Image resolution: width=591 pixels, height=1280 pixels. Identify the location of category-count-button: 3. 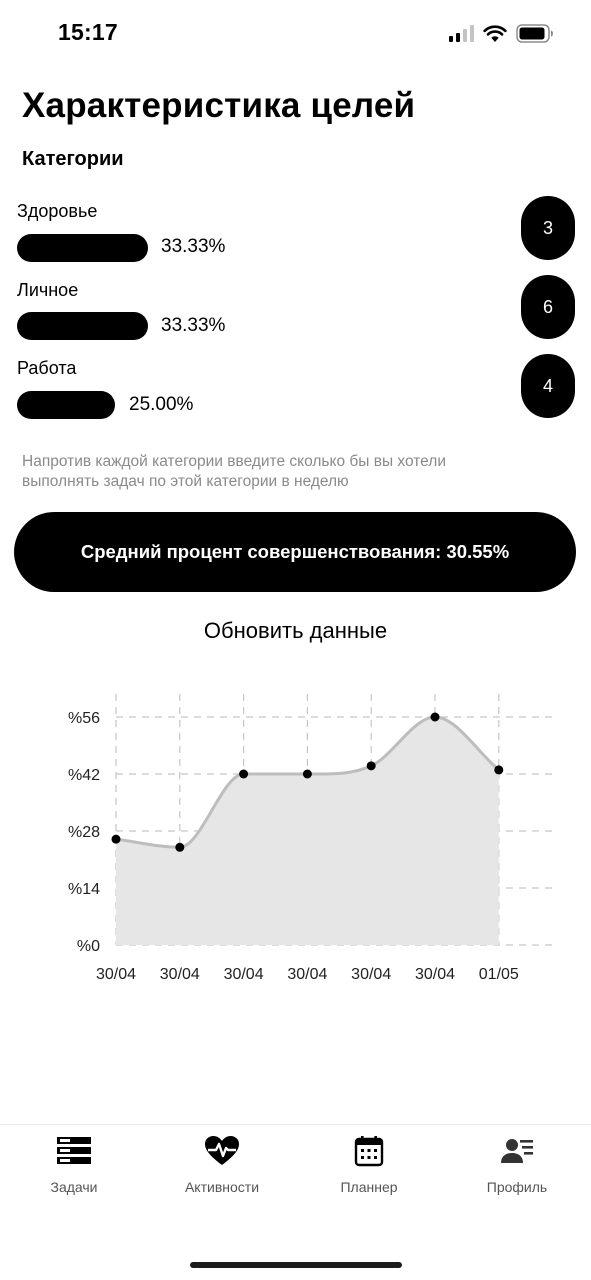
(548, 228).